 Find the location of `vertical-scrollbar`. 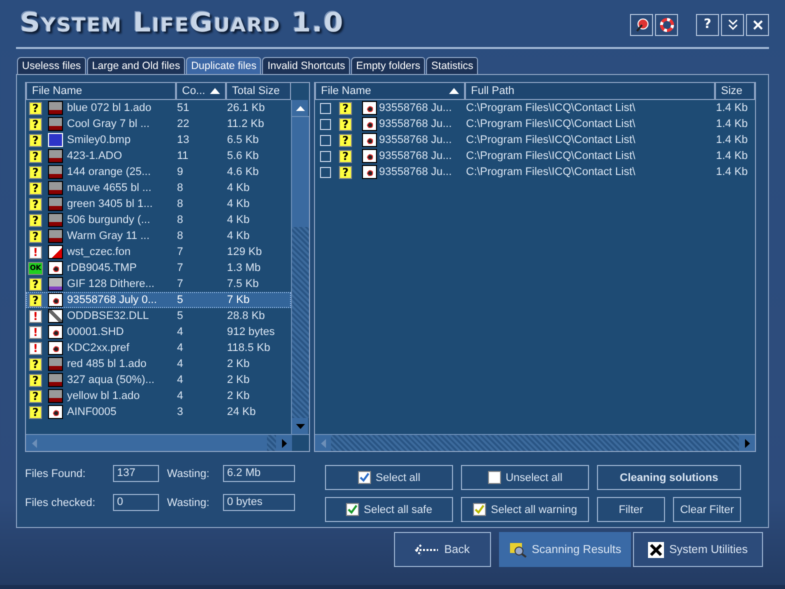

vertical-scrollbar is located at coordinates (300, 267).